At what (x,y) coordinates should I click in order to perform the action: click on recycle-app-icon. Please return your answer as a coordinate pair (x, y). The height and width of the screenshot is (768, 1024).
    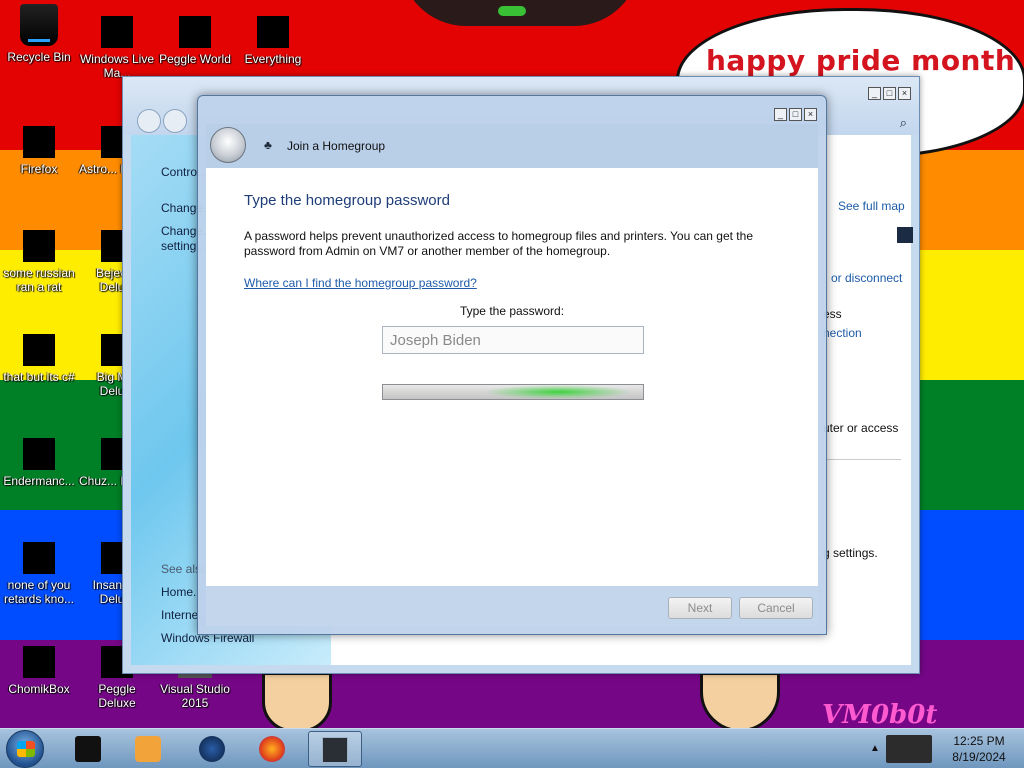
    Looking at the image, I should click on (88, 749).